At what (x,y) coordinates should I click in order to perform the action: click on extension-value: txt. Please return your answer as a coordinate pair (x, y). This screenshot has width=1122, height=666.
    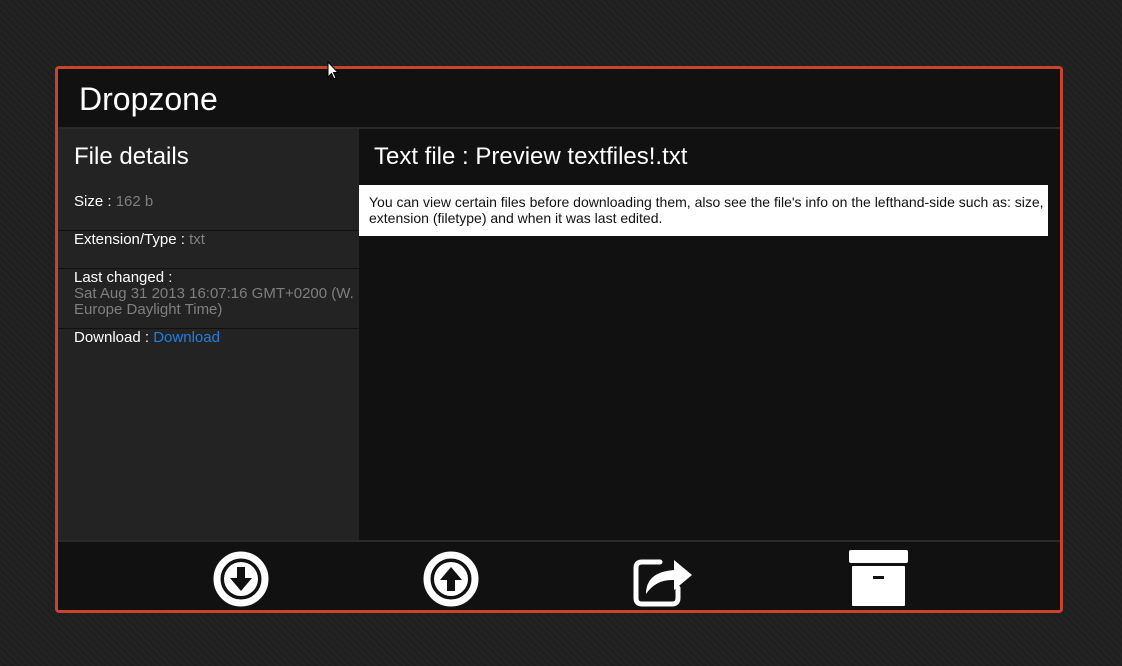
    Looking at the image, I should click on (197, 239).